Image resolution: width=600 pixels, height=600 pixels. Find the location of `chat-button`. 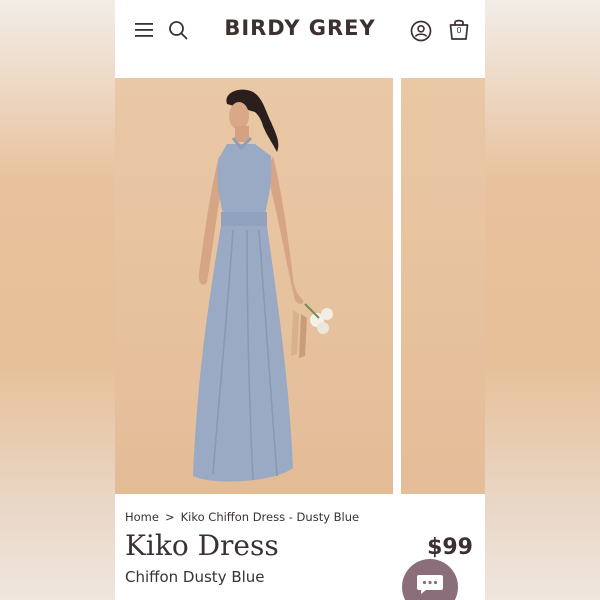

chat-button is located at coordinates (430, 579).